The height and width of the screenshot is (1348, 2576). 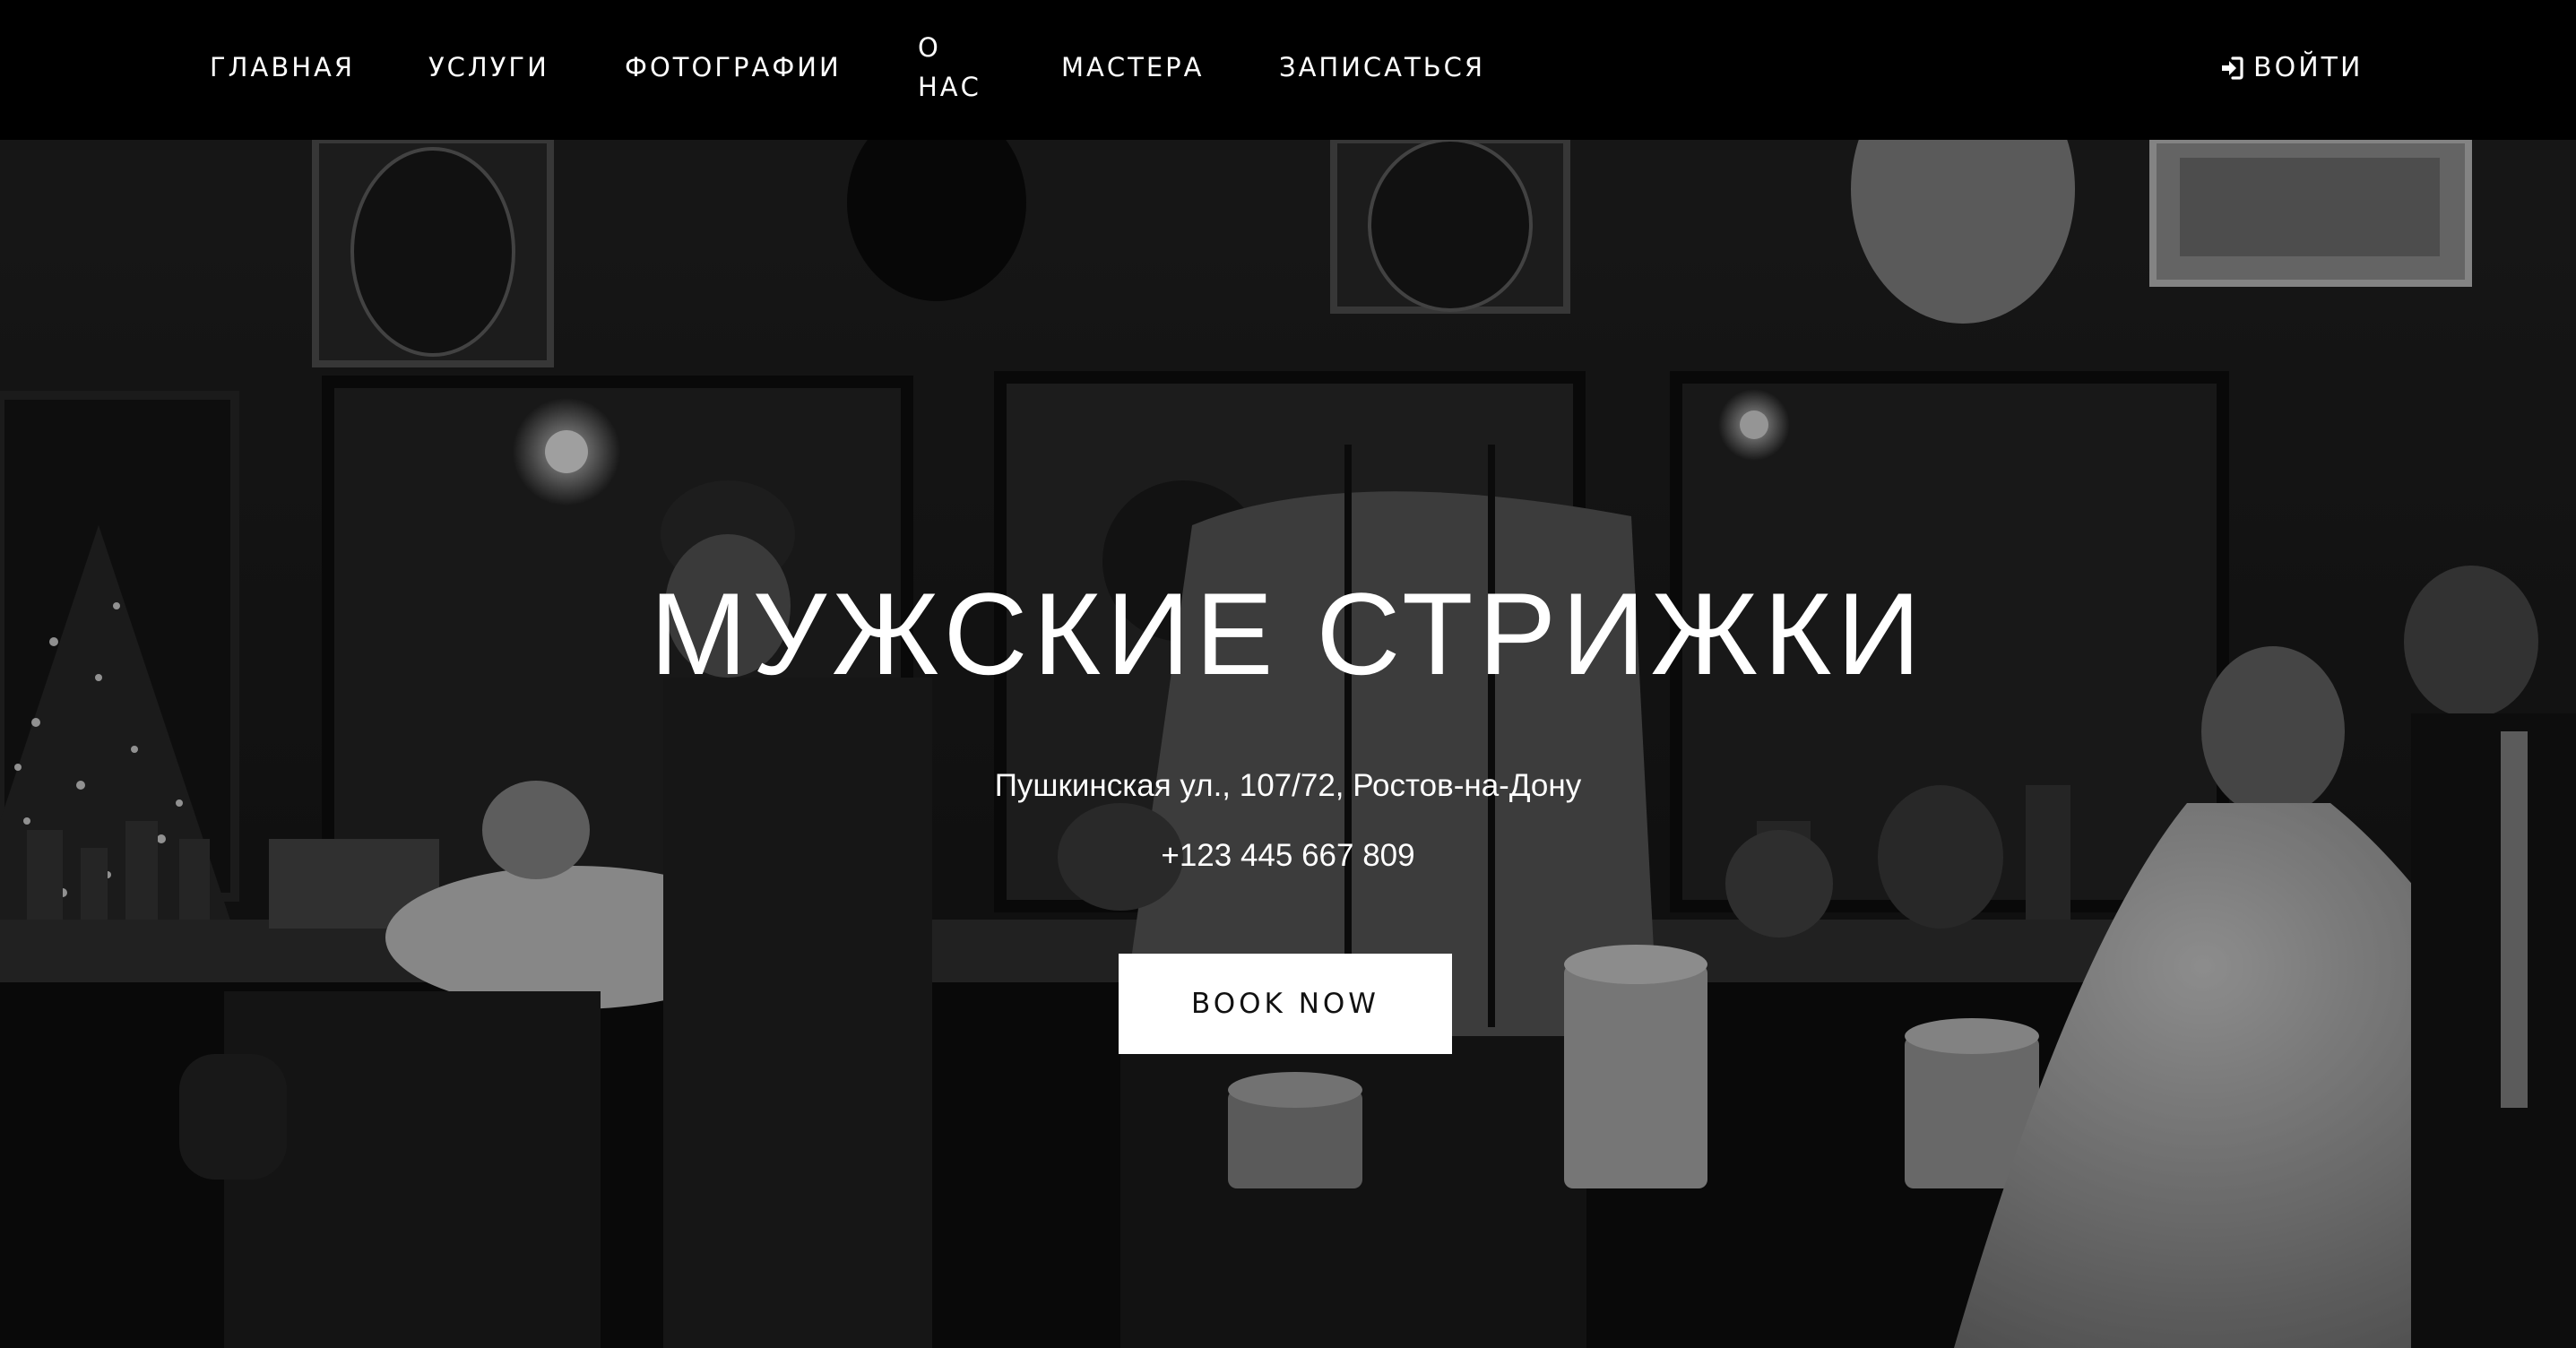 I want to click on hero-title: МУЖСКИЕ СТРИЖКИ, so click(x=1288, y=634).